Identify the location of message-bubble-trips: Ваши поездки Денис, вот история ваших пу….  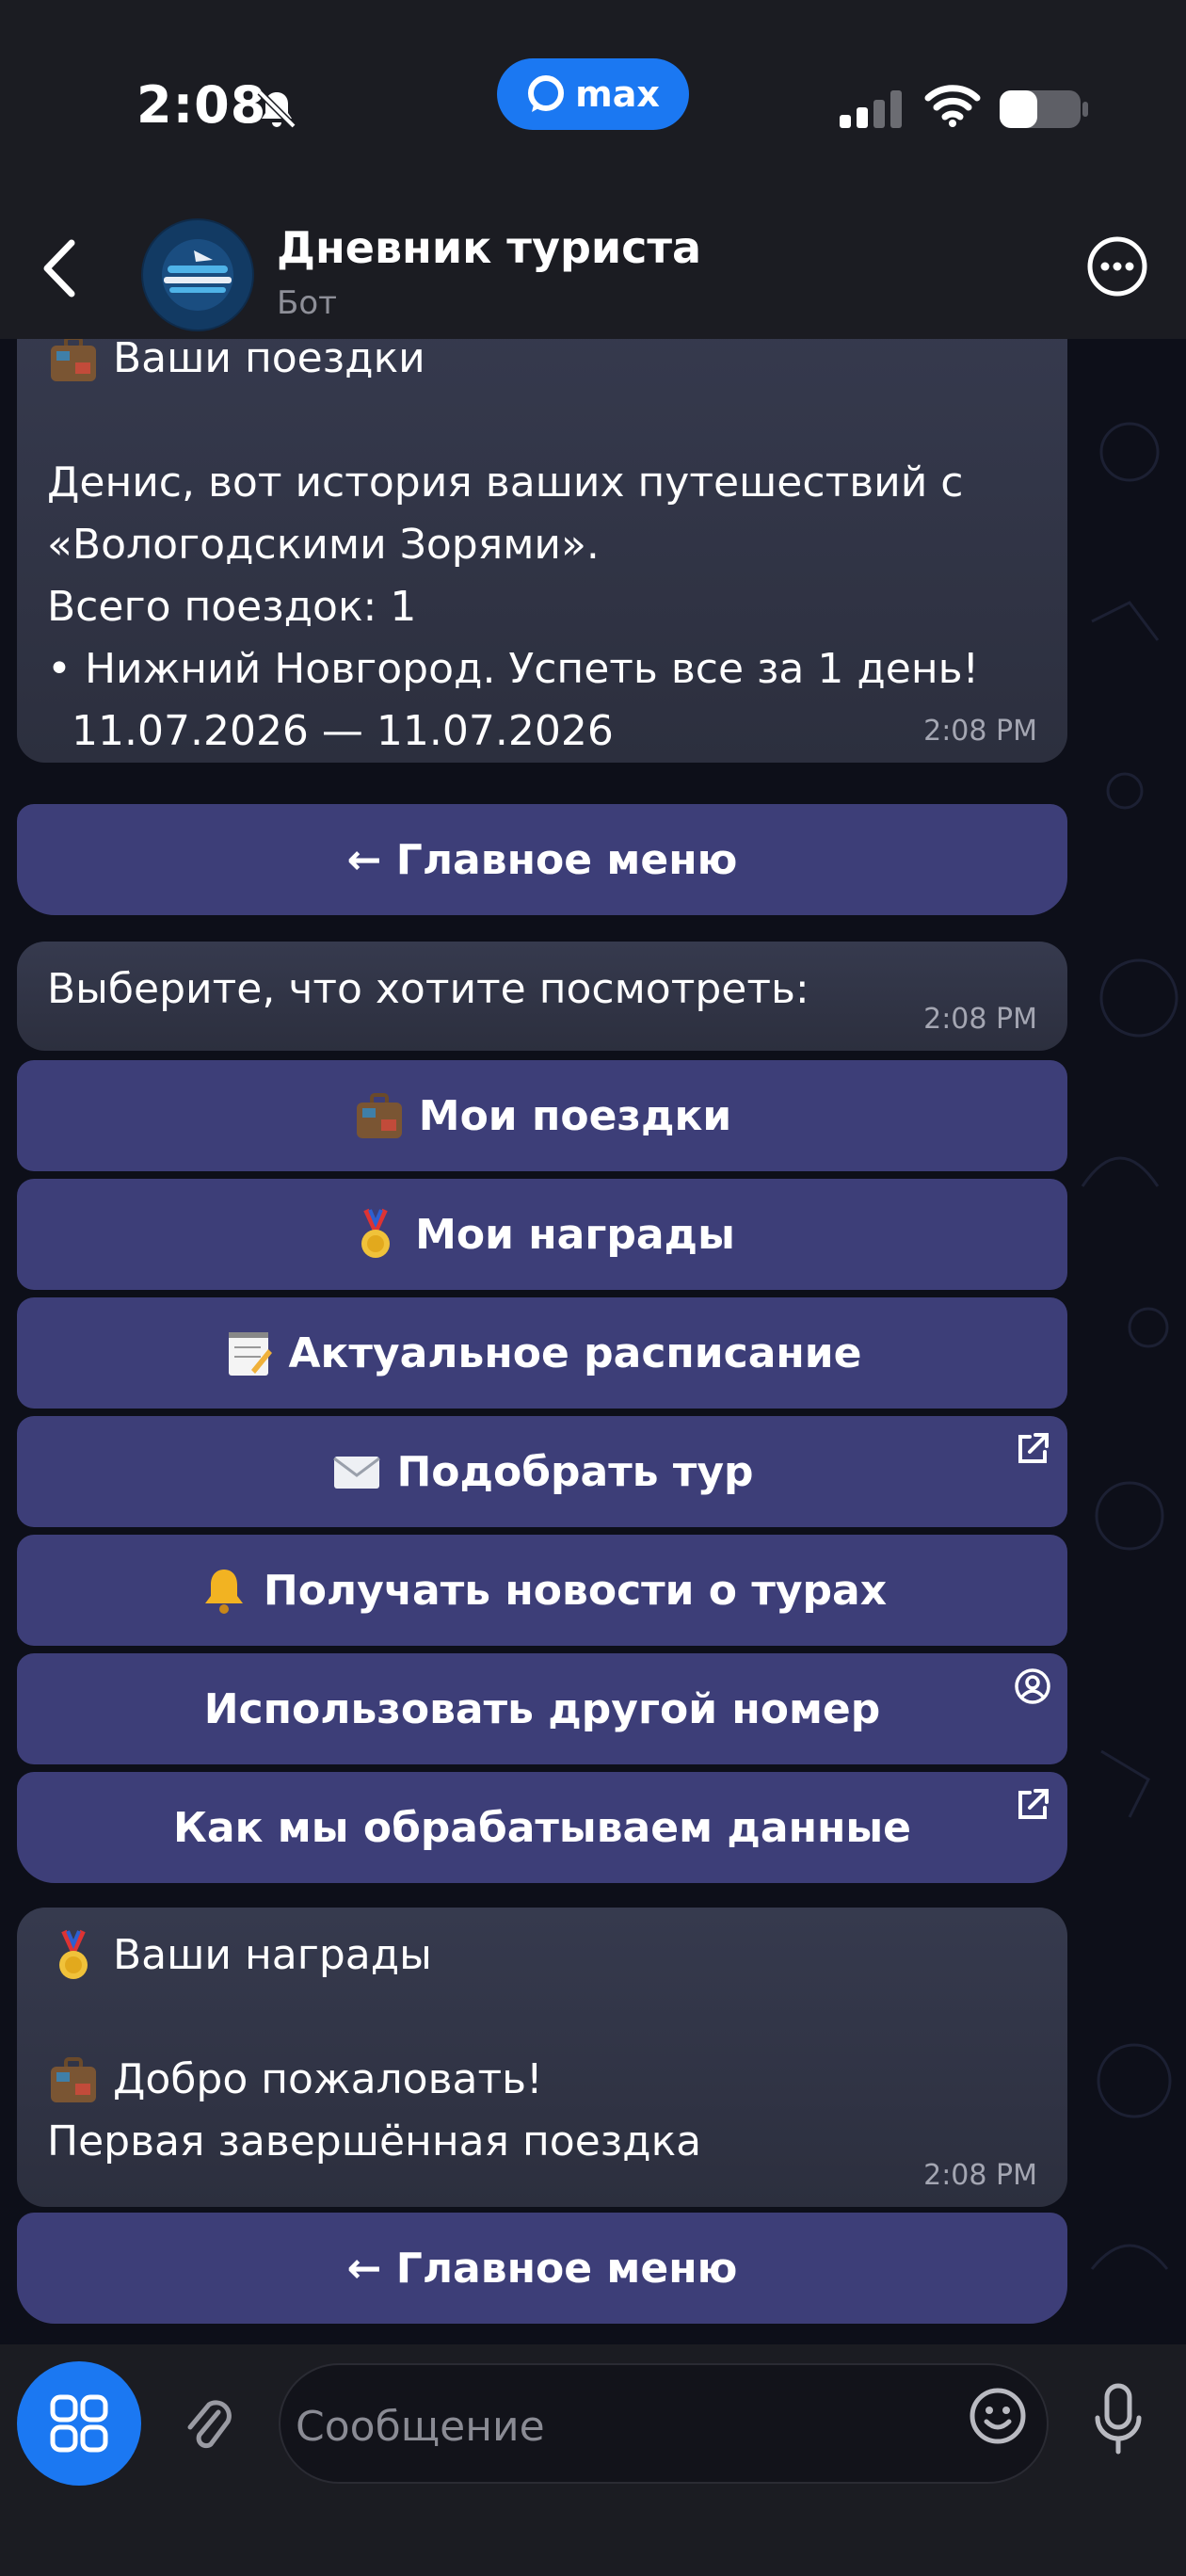
(542, 551).